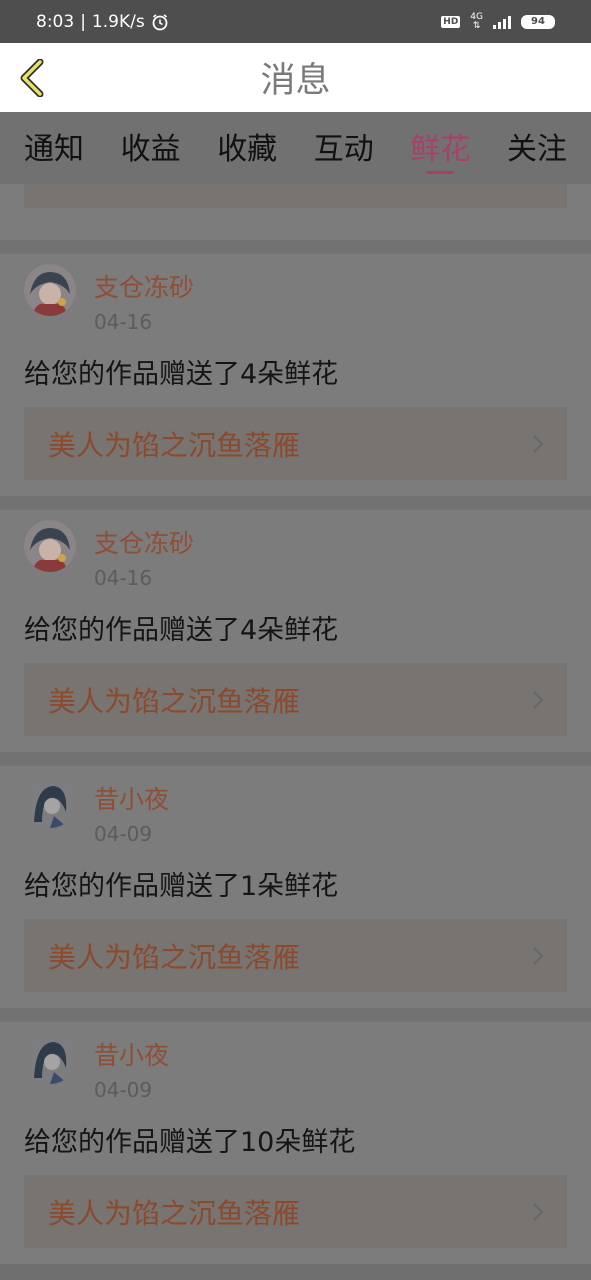 The width and height of the screenshot is (591, 1280). I want to click on tab-favorites: 收藏, so click(247, 148).